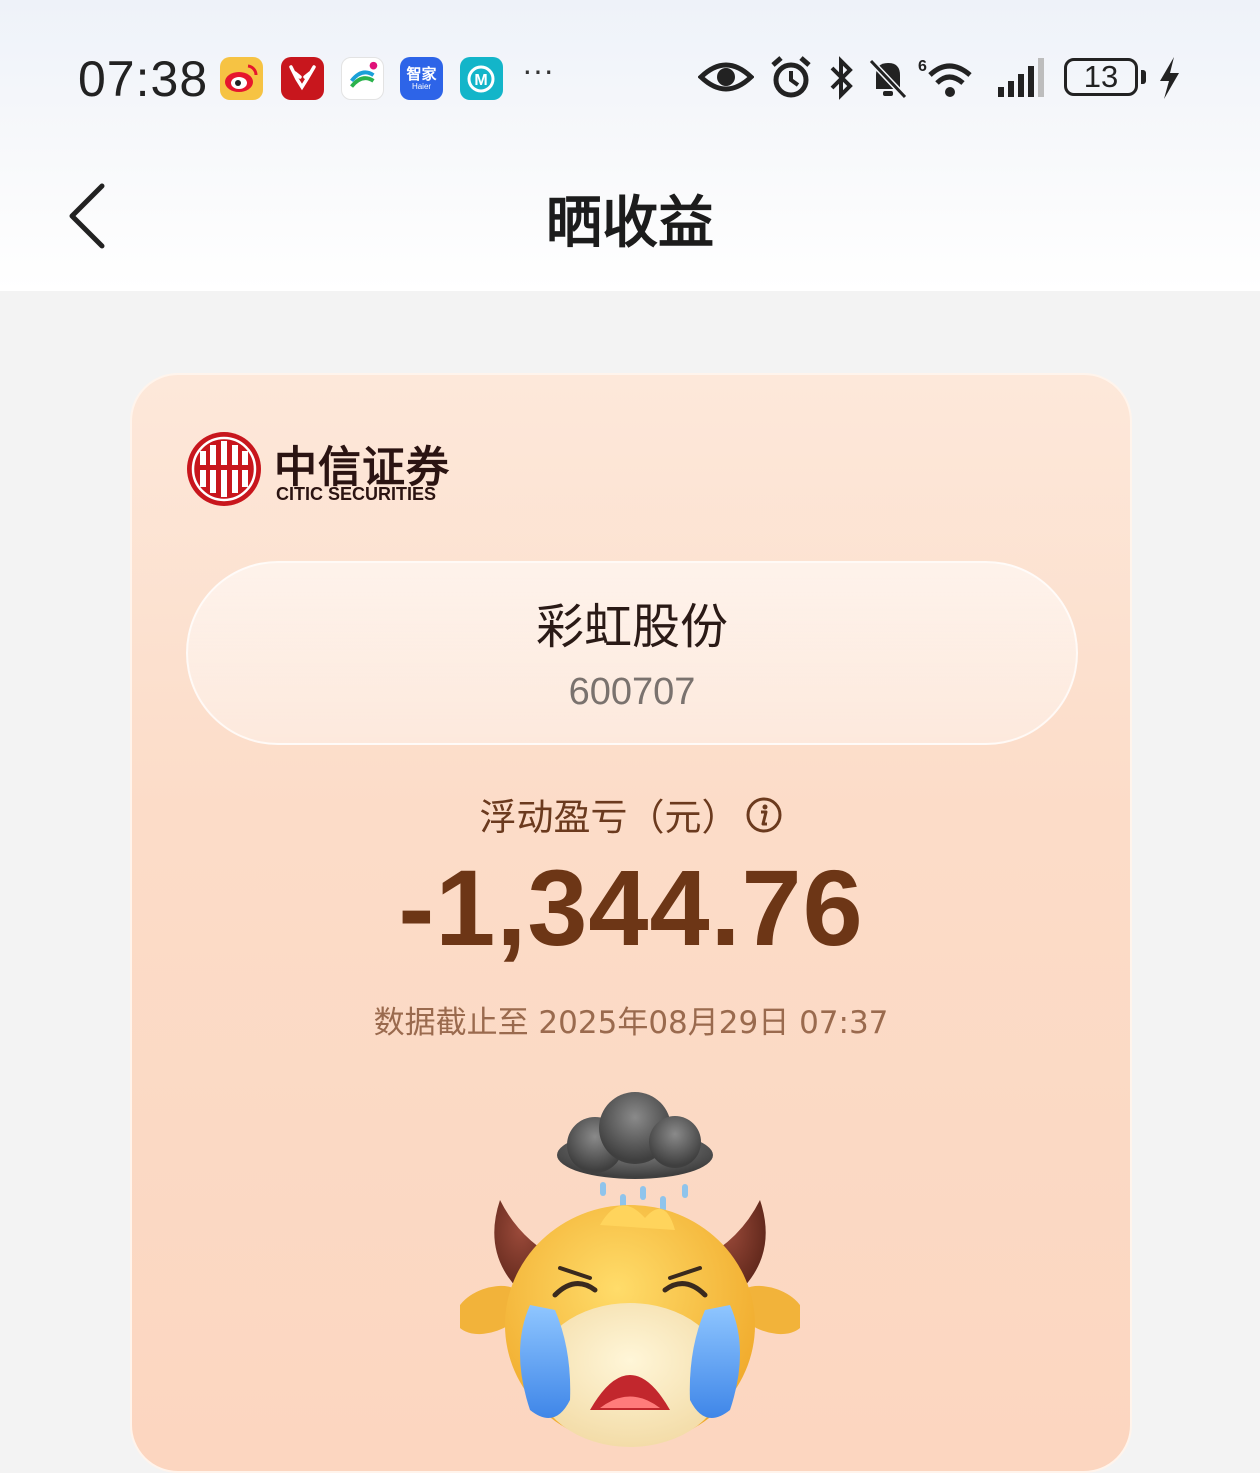 This screenshot has height=1473, width=1260. Describe the element at coordinates (630, 80) in the screenshot. I see `status-bar: 07:38 智家 Haier M ··· 6 13` at that location.